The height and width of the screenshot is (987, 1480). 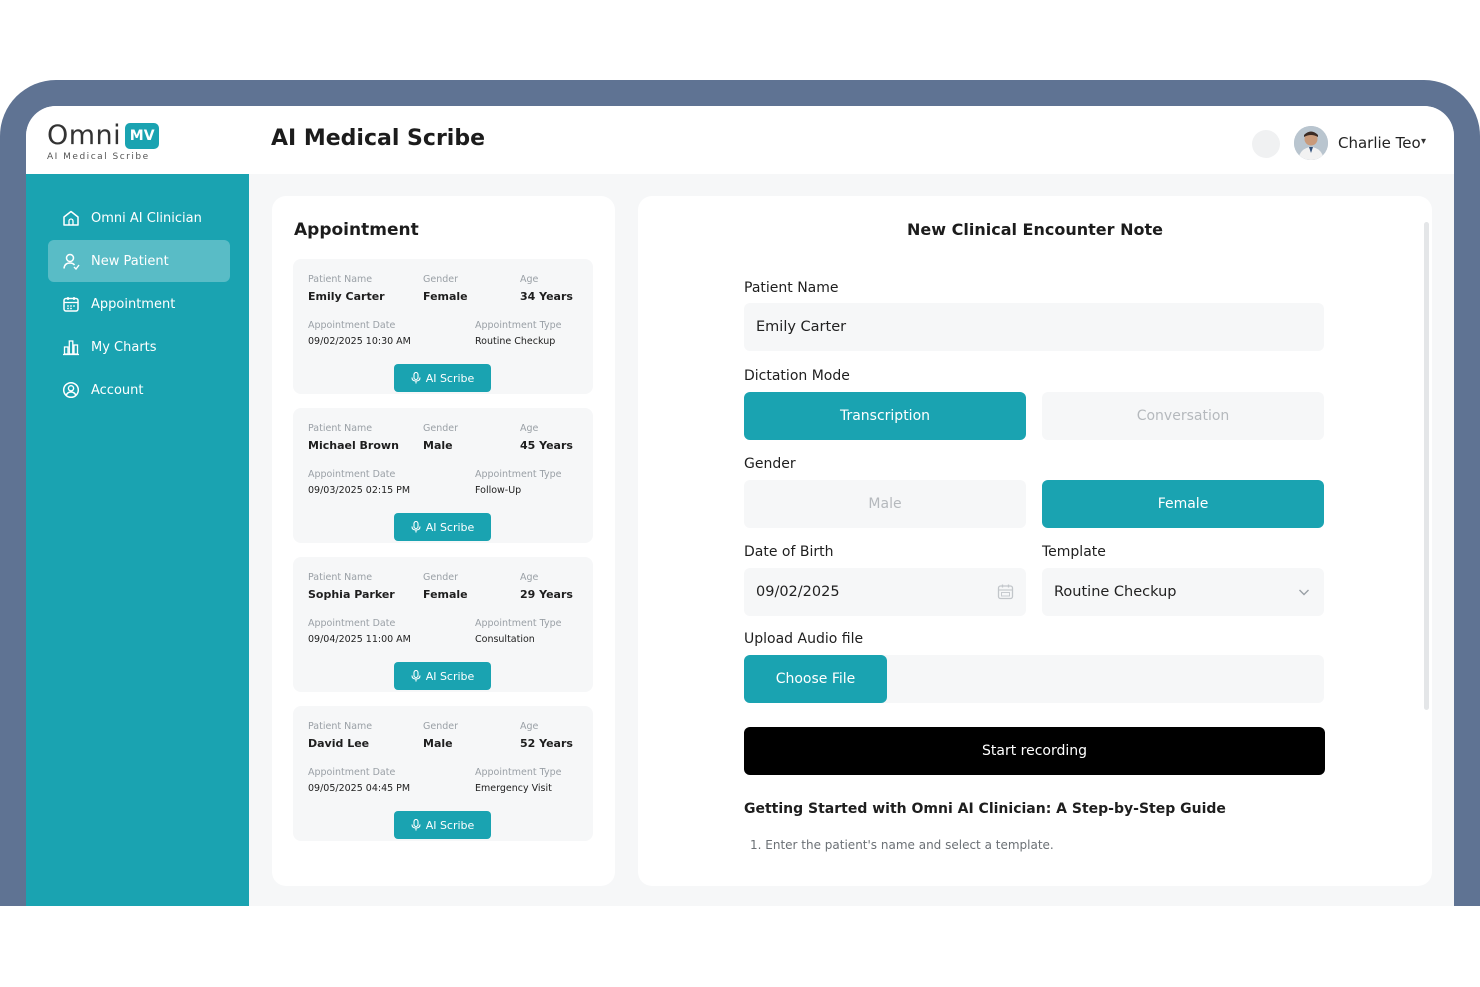 I want to click on scrollbar, so click(x=1426, y=466).